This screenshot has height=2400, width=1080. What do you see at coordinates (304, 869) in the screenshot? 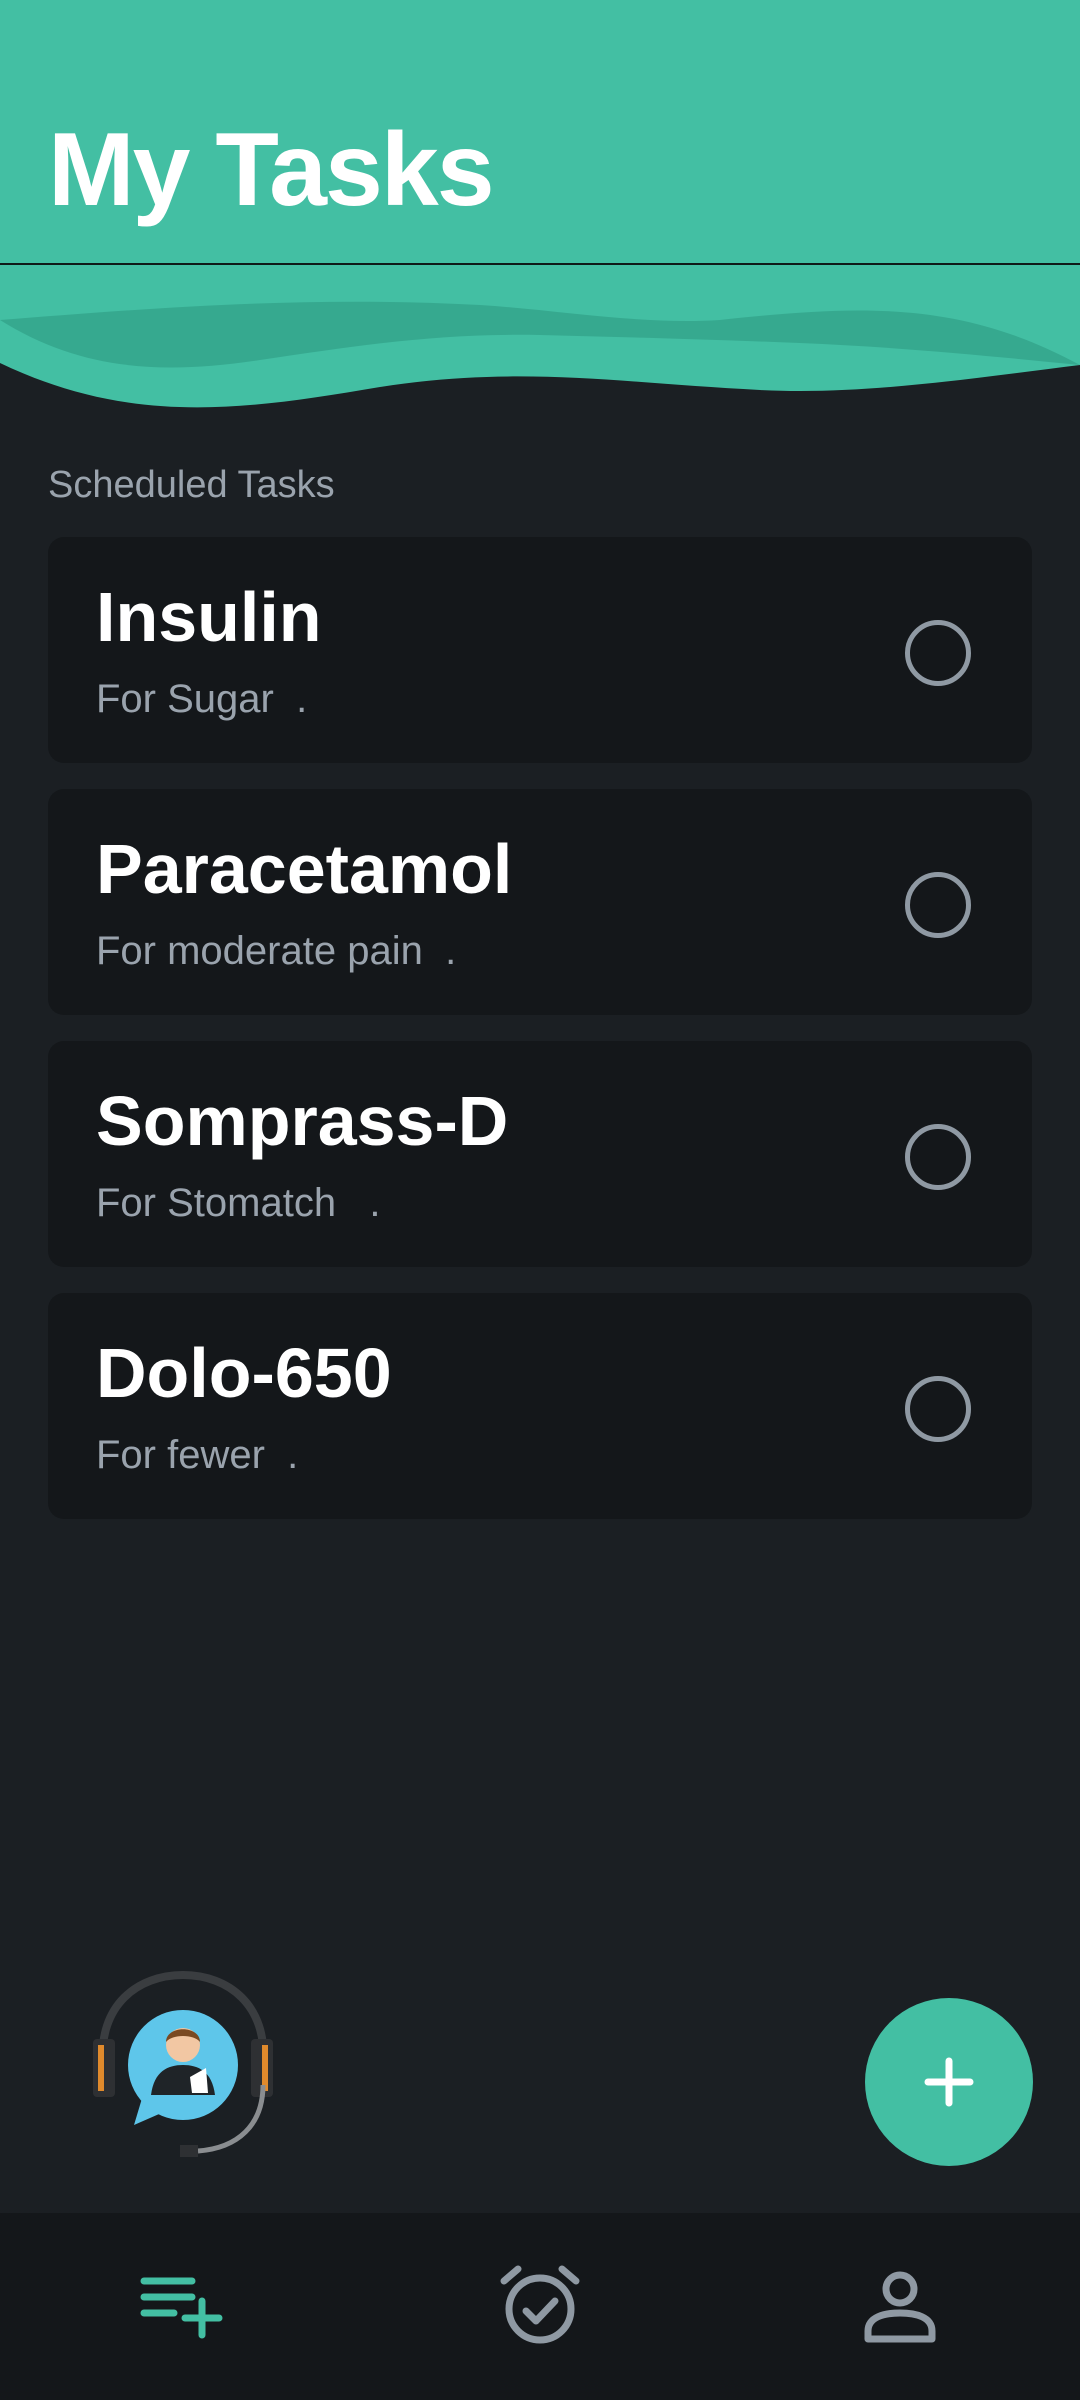
I see `task-name: Paracetamol` at bounding box center [304, 869].